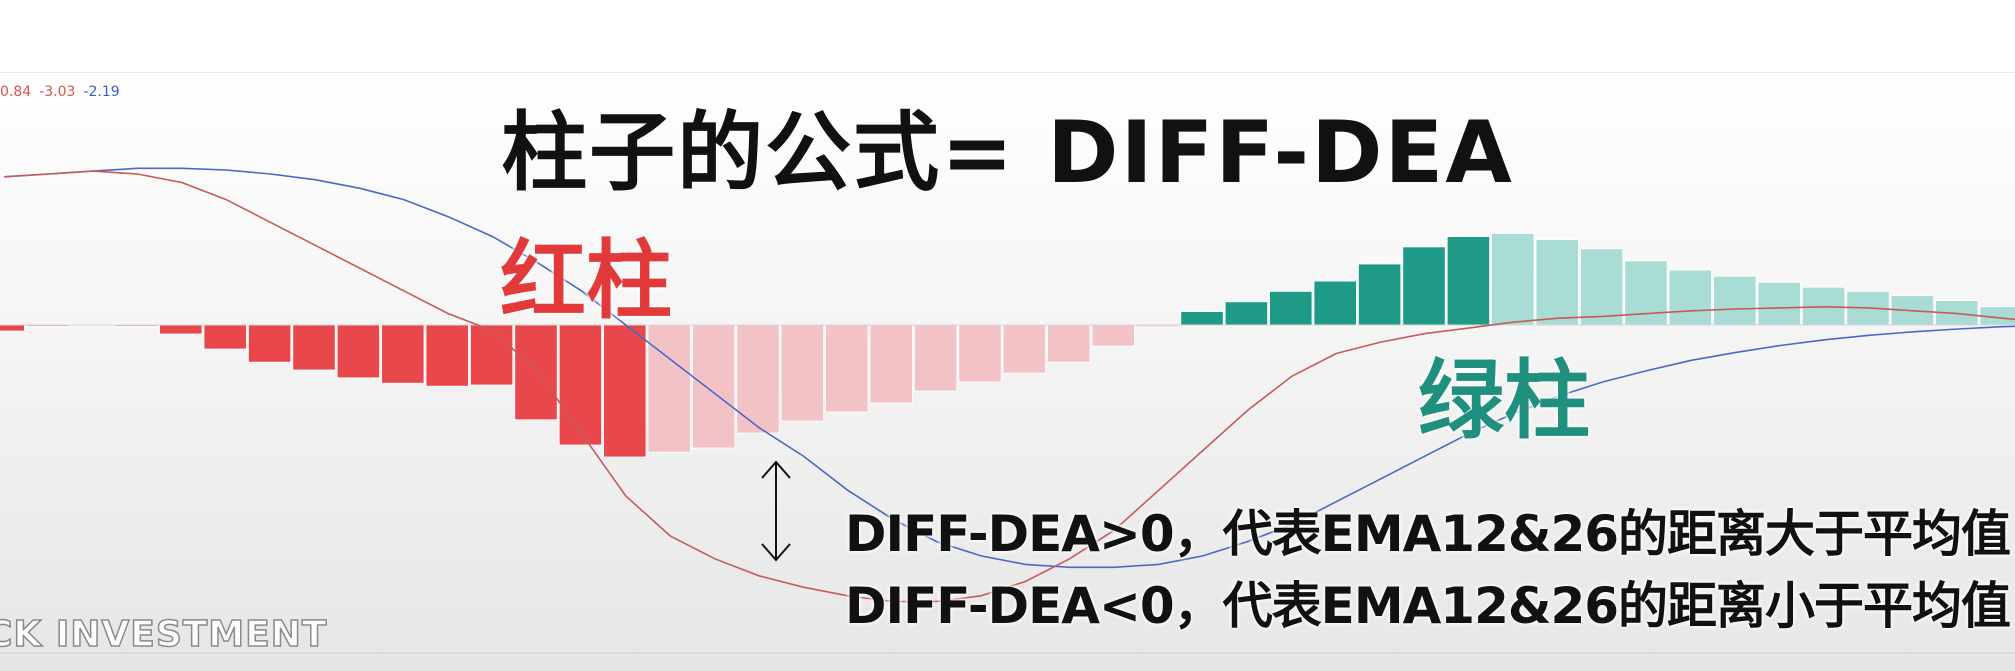  I want to click on green-bar-label: 绿柱, so click(1504, 401).